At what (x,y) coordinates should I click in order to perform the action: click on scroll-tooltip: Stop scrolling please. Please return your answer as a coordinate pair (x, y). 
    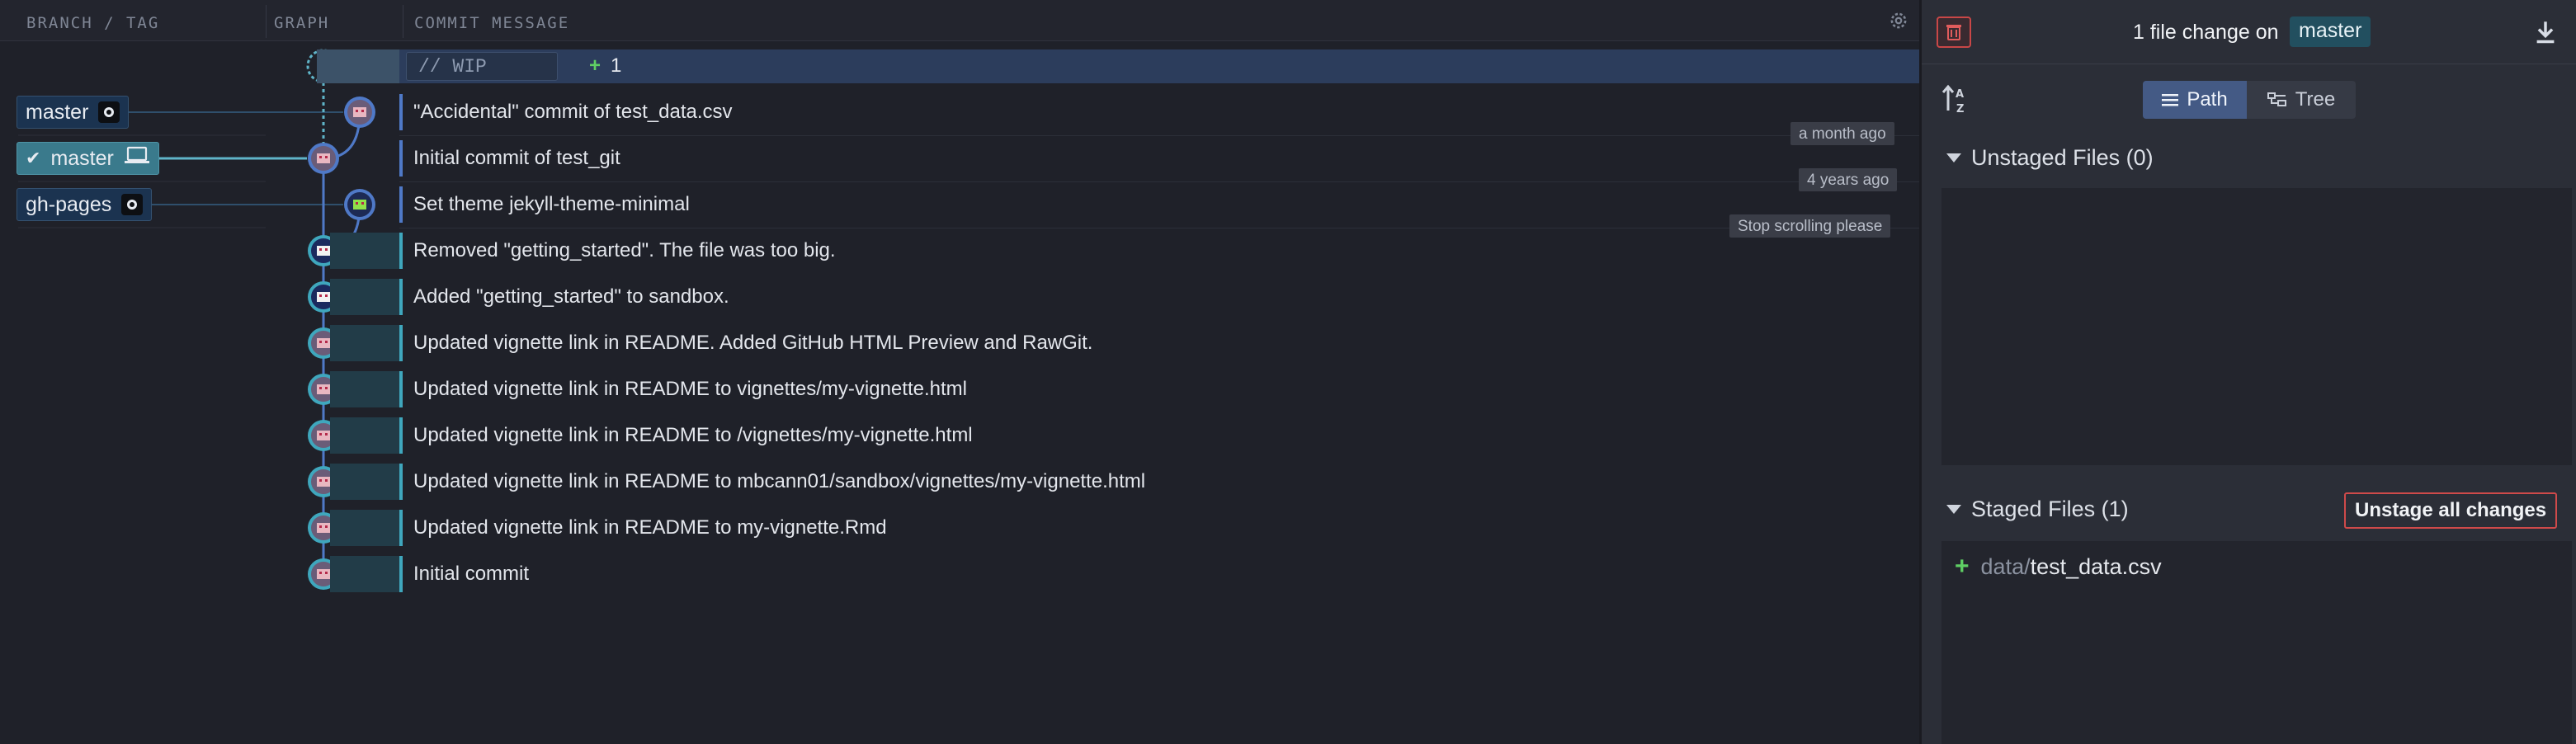
    Looking at the image, I should click on (1810, 226).